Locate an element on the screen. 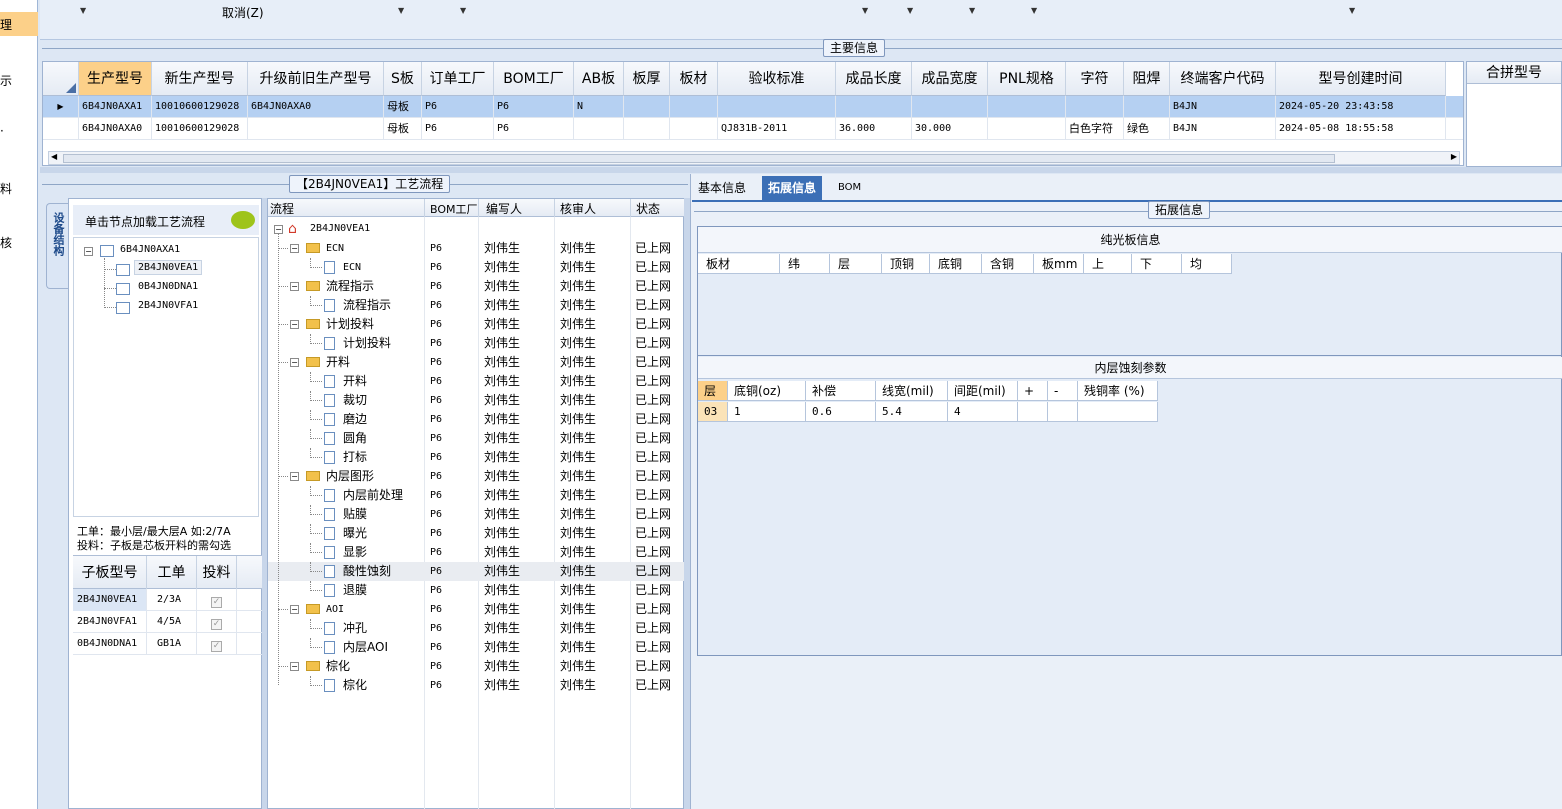  table-cell: 30.000 is located at coordinates (950, 129).